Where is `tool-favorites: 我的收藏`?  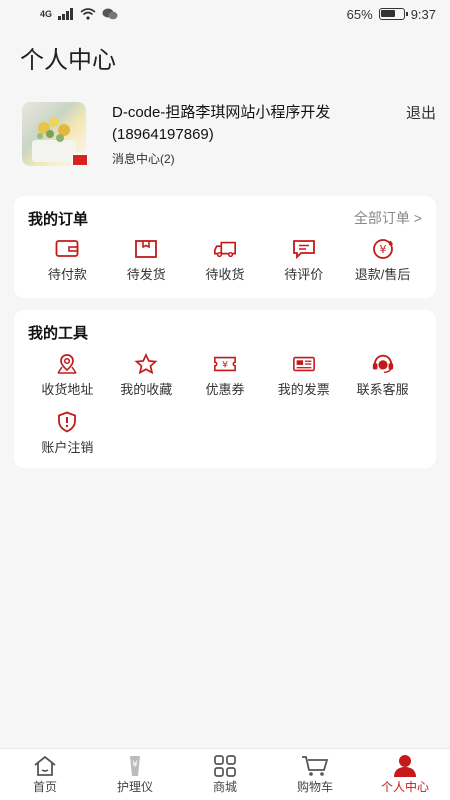 tool-favorites: 我的收藏 is located at coordinates (146, 375).